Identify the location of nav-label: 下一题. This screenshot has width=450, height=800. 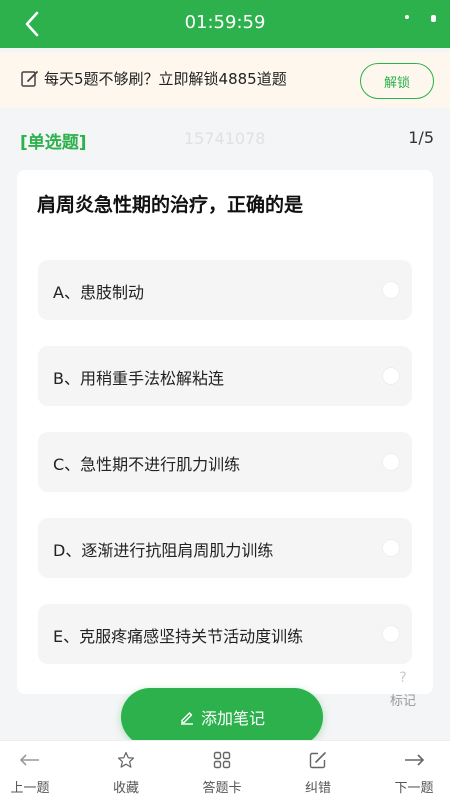
(414, 788).